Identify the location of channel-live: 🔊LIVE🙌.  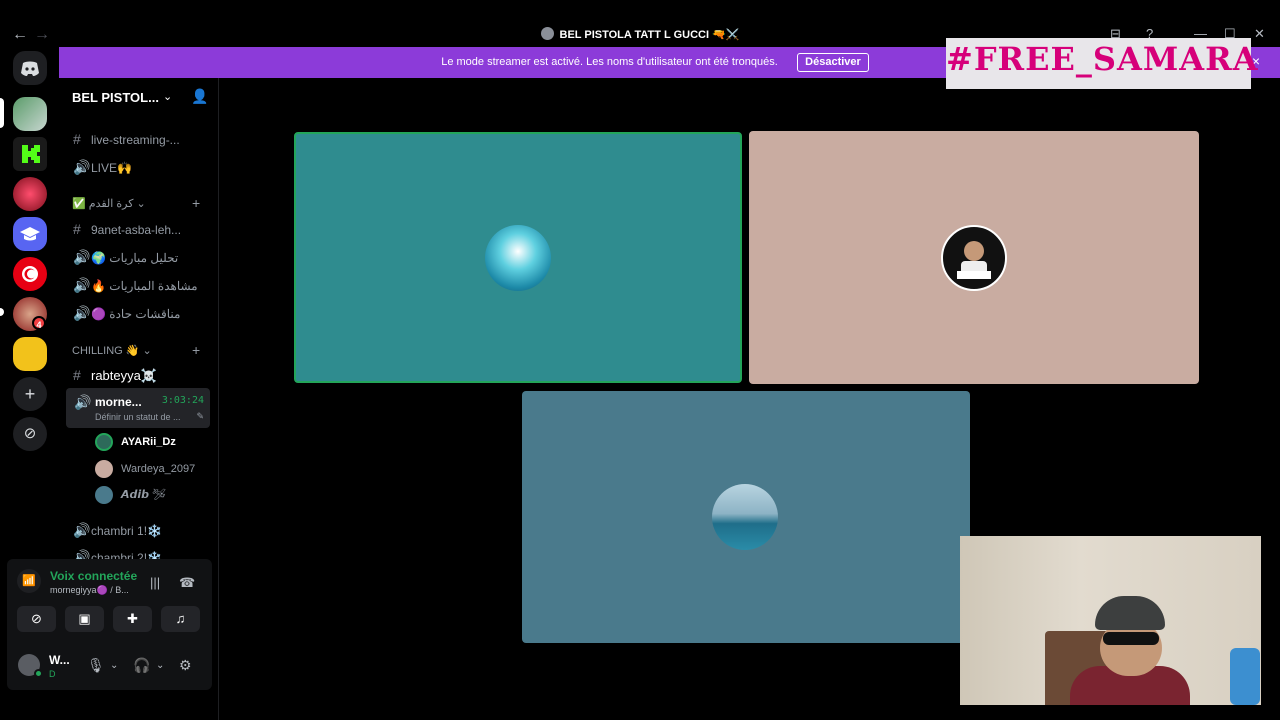
(102, 167).